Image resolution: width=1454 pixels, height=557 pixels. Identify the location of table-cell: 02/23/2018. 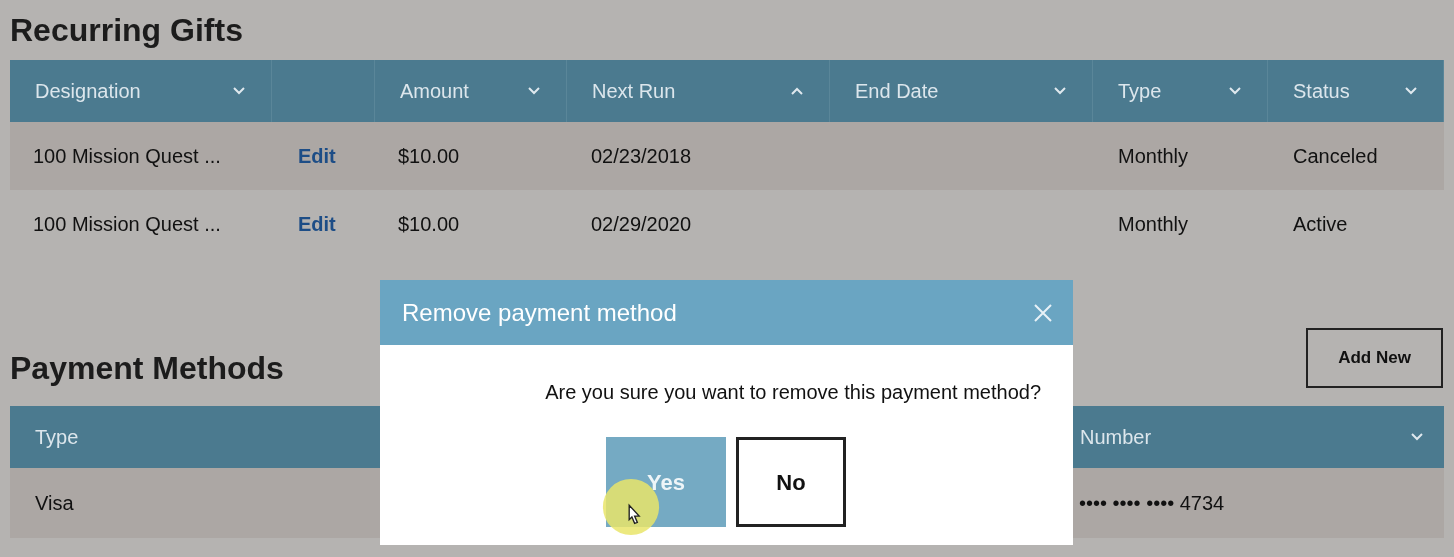
(641, 156).